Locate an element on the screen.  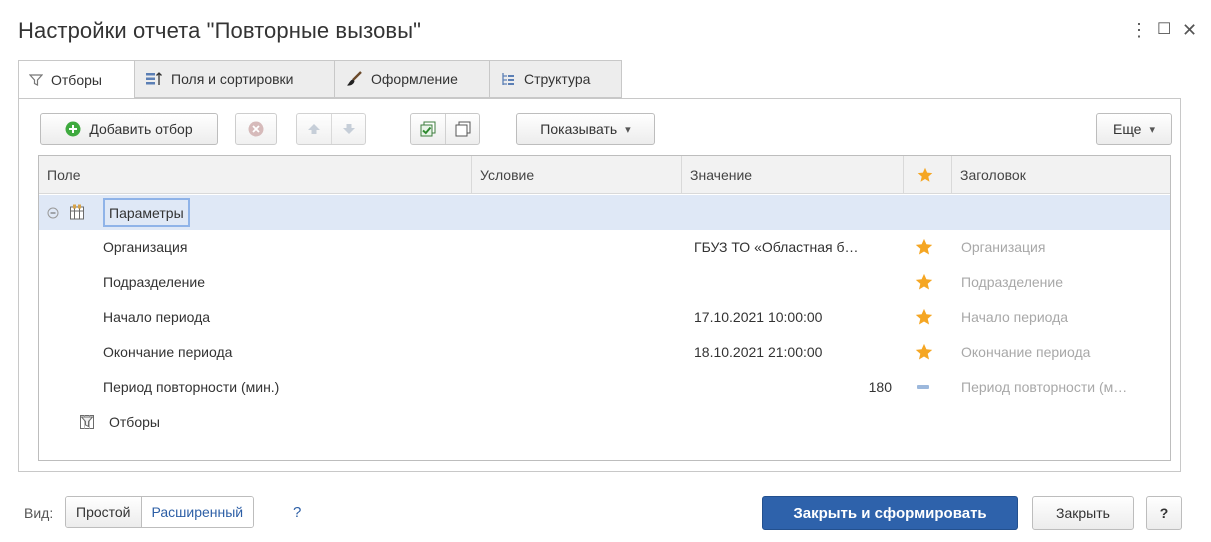
maximize-icon: ☐ is located at coordinates (1164, 30).